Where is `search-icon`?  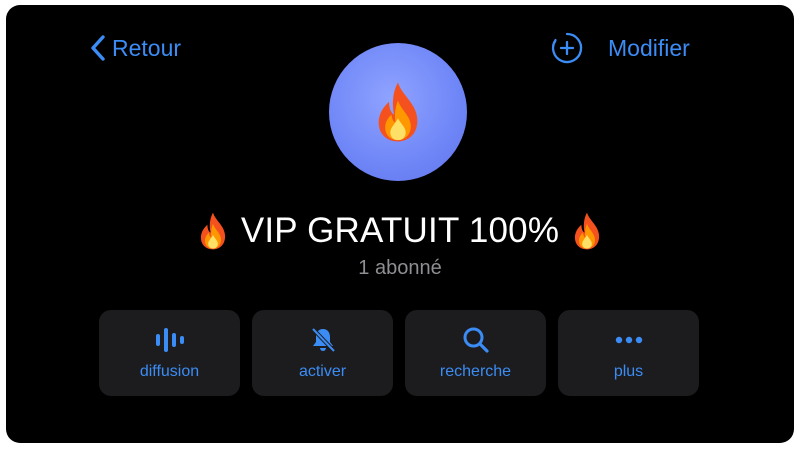
search-icon is located at coordinates (476, 340).